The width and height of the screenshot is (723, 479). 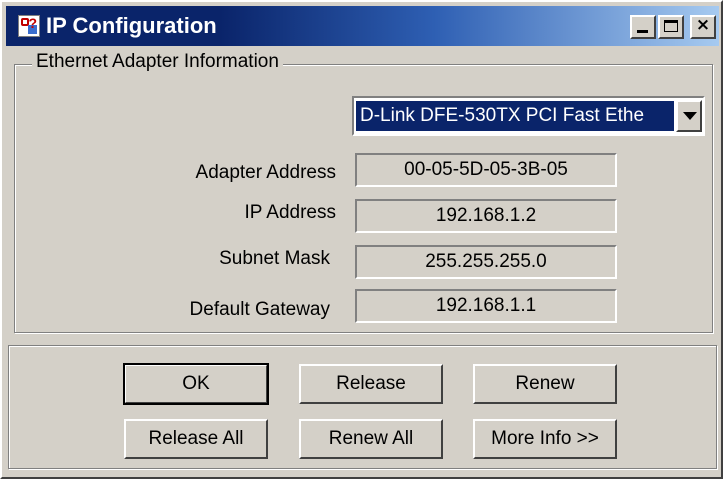 I want to click on more-info-button: More Info >>, so click(x=545, y=439).